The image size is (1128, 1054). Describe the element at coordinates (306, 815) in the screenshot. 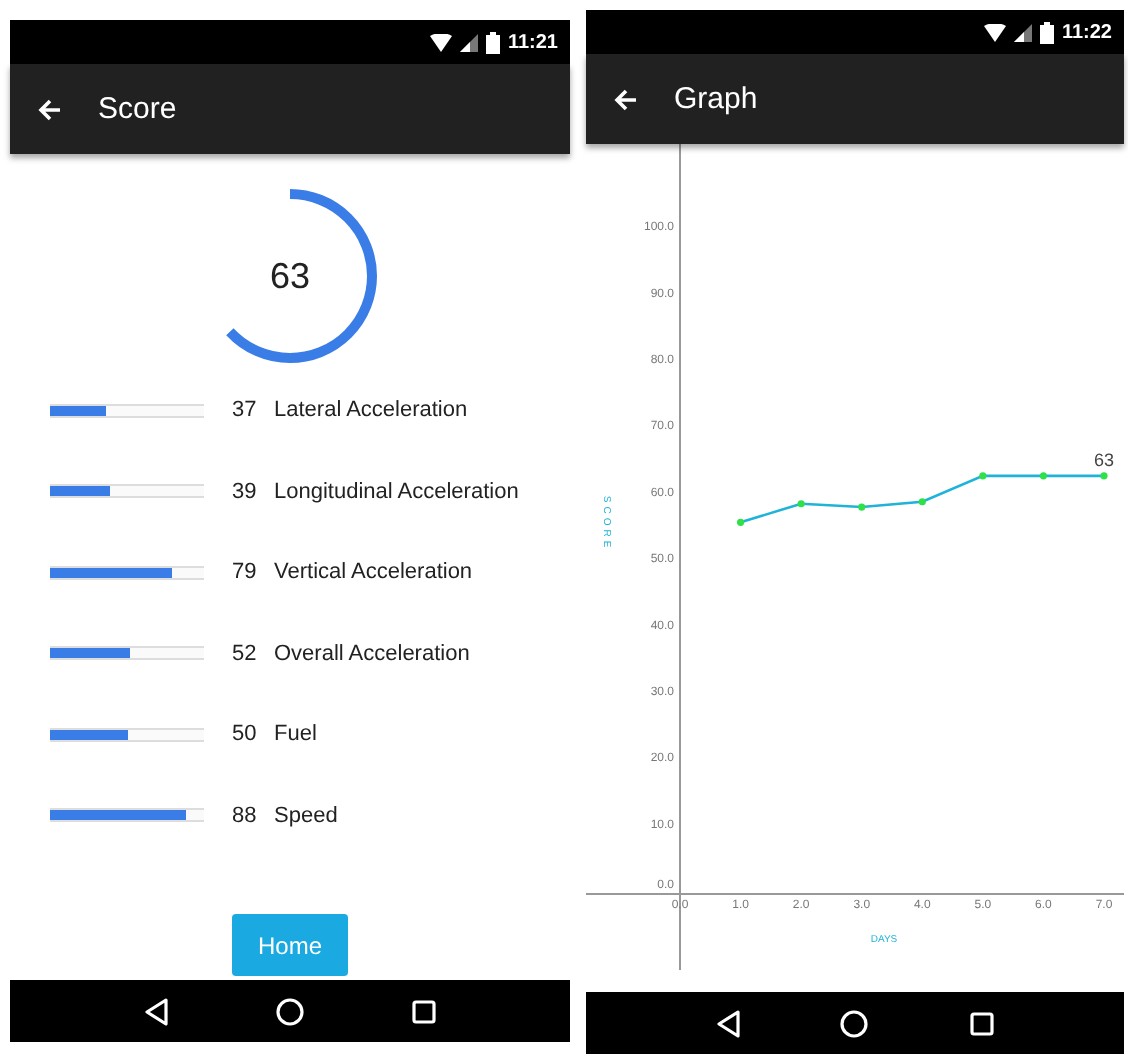

I see `metric-label: Speed` at that location.